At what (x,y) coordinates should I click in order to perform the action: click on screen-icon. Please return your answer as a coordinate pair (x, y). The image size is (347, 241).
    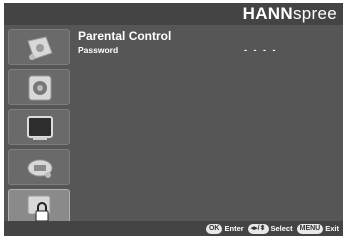
    Looking at the image, I should click on (40, 128).